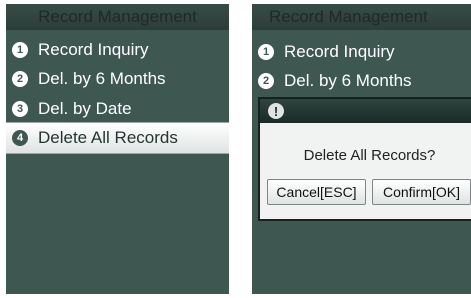  What do you see at coordinates (276, 111) in the screenshot?
I see `exclamation-icon: !` at bounding box center [276, 111].